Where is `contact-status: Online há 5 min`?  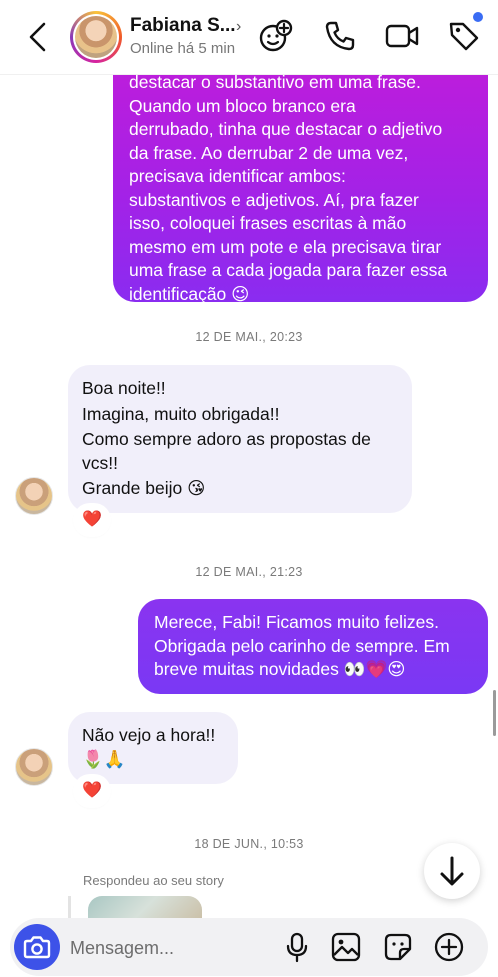 contact-status: Online há 5 min is located at coordinates (183, 48).